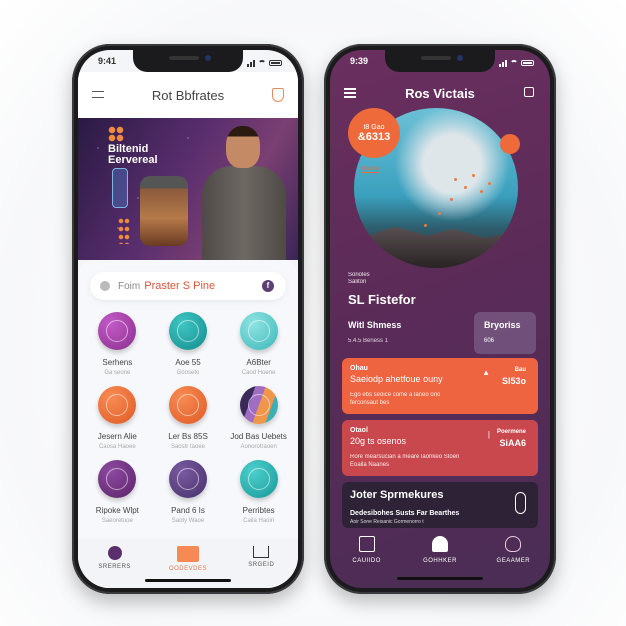 The height and width of the screenshot is (626, 626). Describe the element at coordinates (510, 144) in the screenshot. I see `marker-badge` at that location.